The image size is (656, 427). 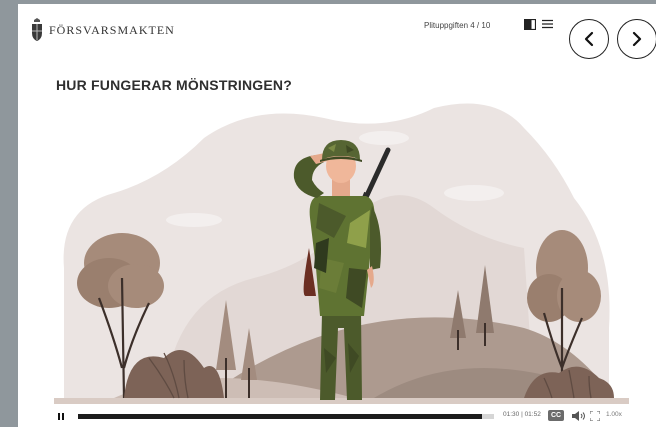 I want to click on page-title: HUR FUNGERAR MÖNSTRINGEN?, so click(x=174, y=85).